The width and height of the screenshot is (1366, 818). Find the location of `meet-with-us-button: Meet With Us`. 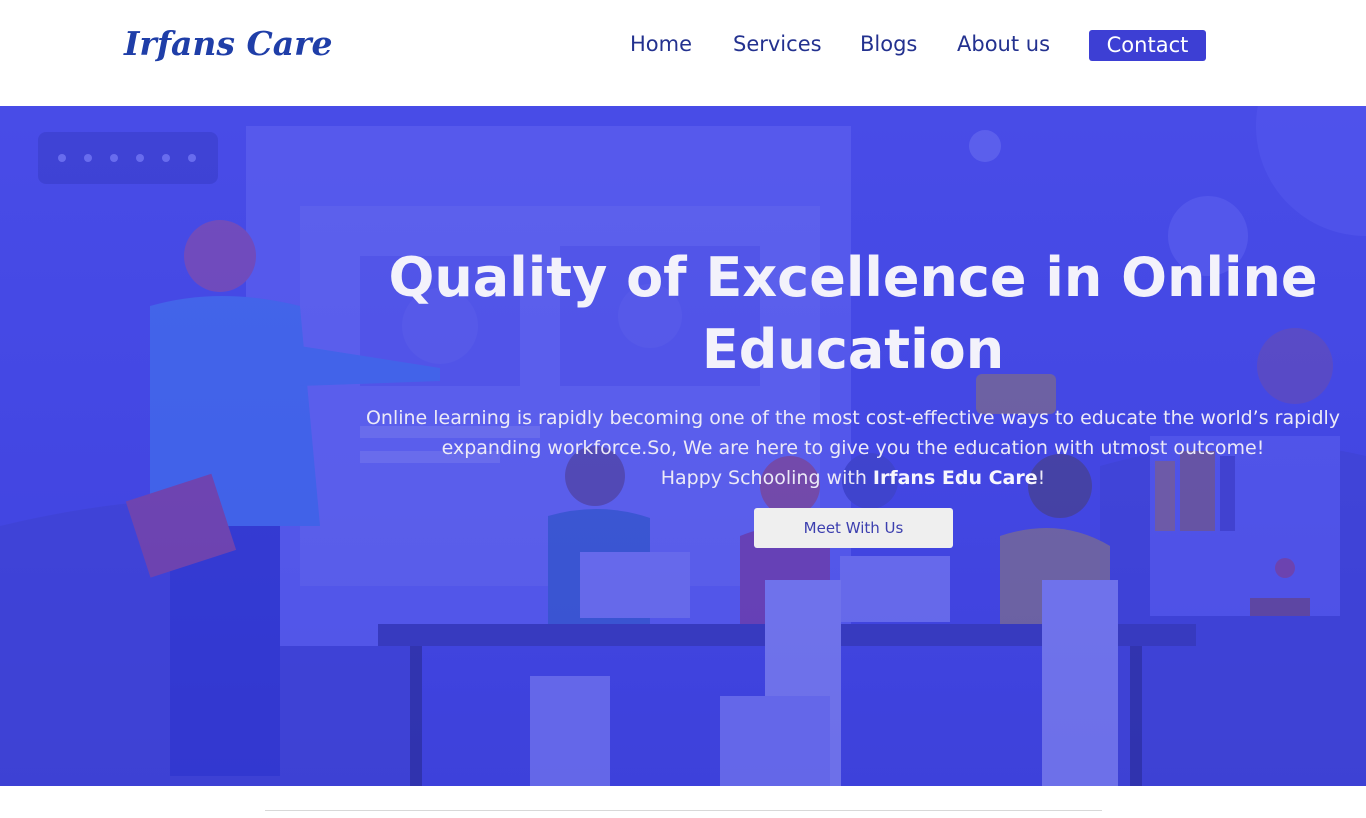

meet-with-us-button: Meet With Us is located at coordinates (853, 528).